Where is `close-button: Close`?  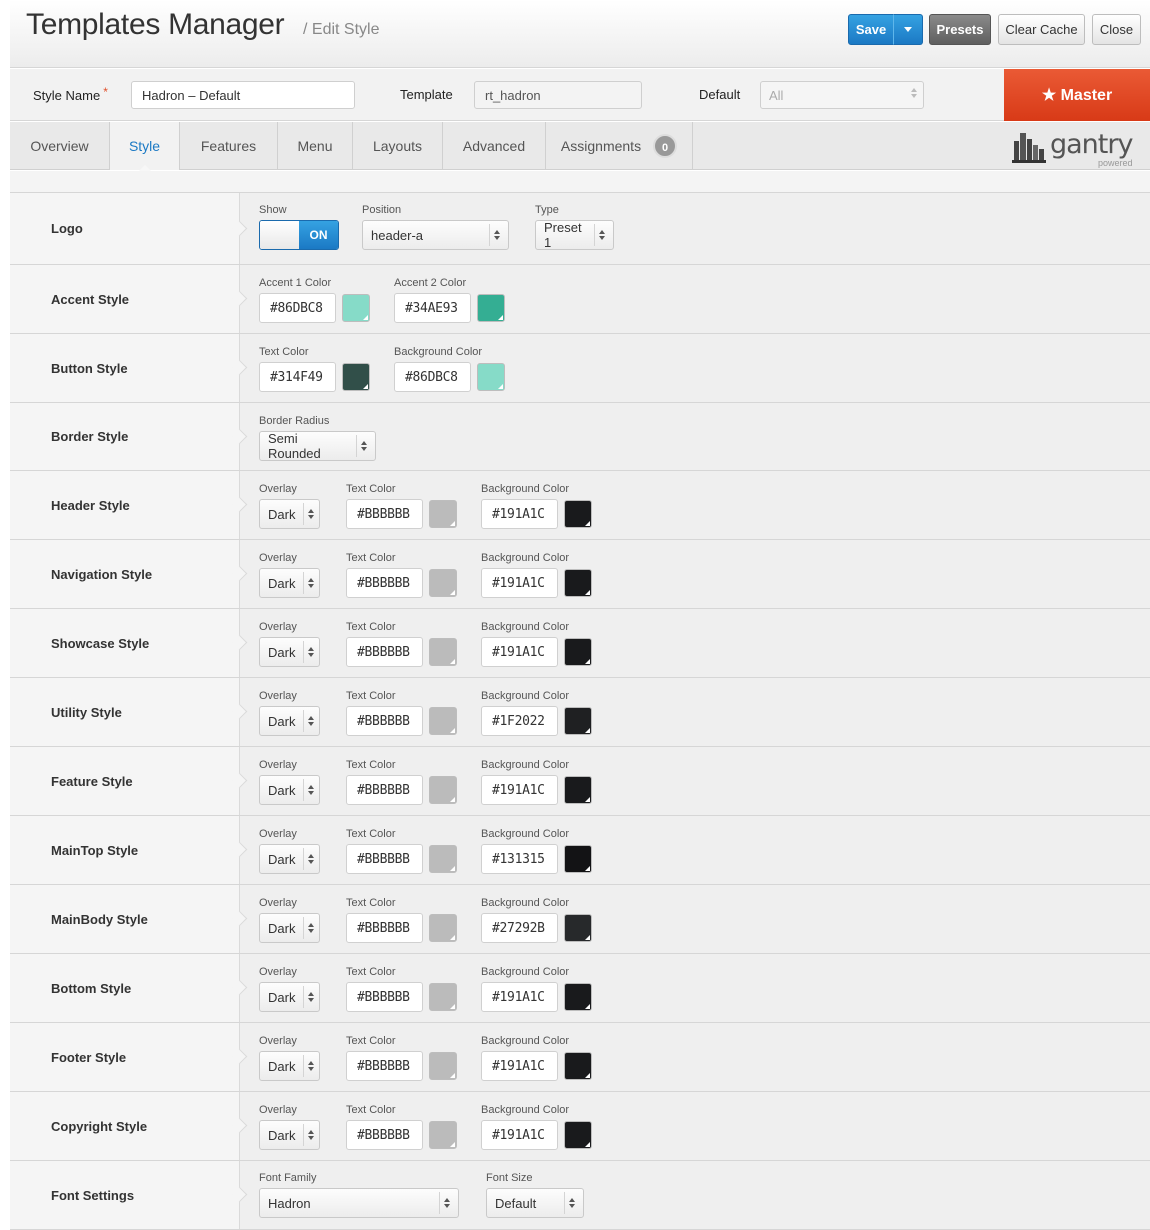 close-button: Close is located at coordinates (1116, 29).